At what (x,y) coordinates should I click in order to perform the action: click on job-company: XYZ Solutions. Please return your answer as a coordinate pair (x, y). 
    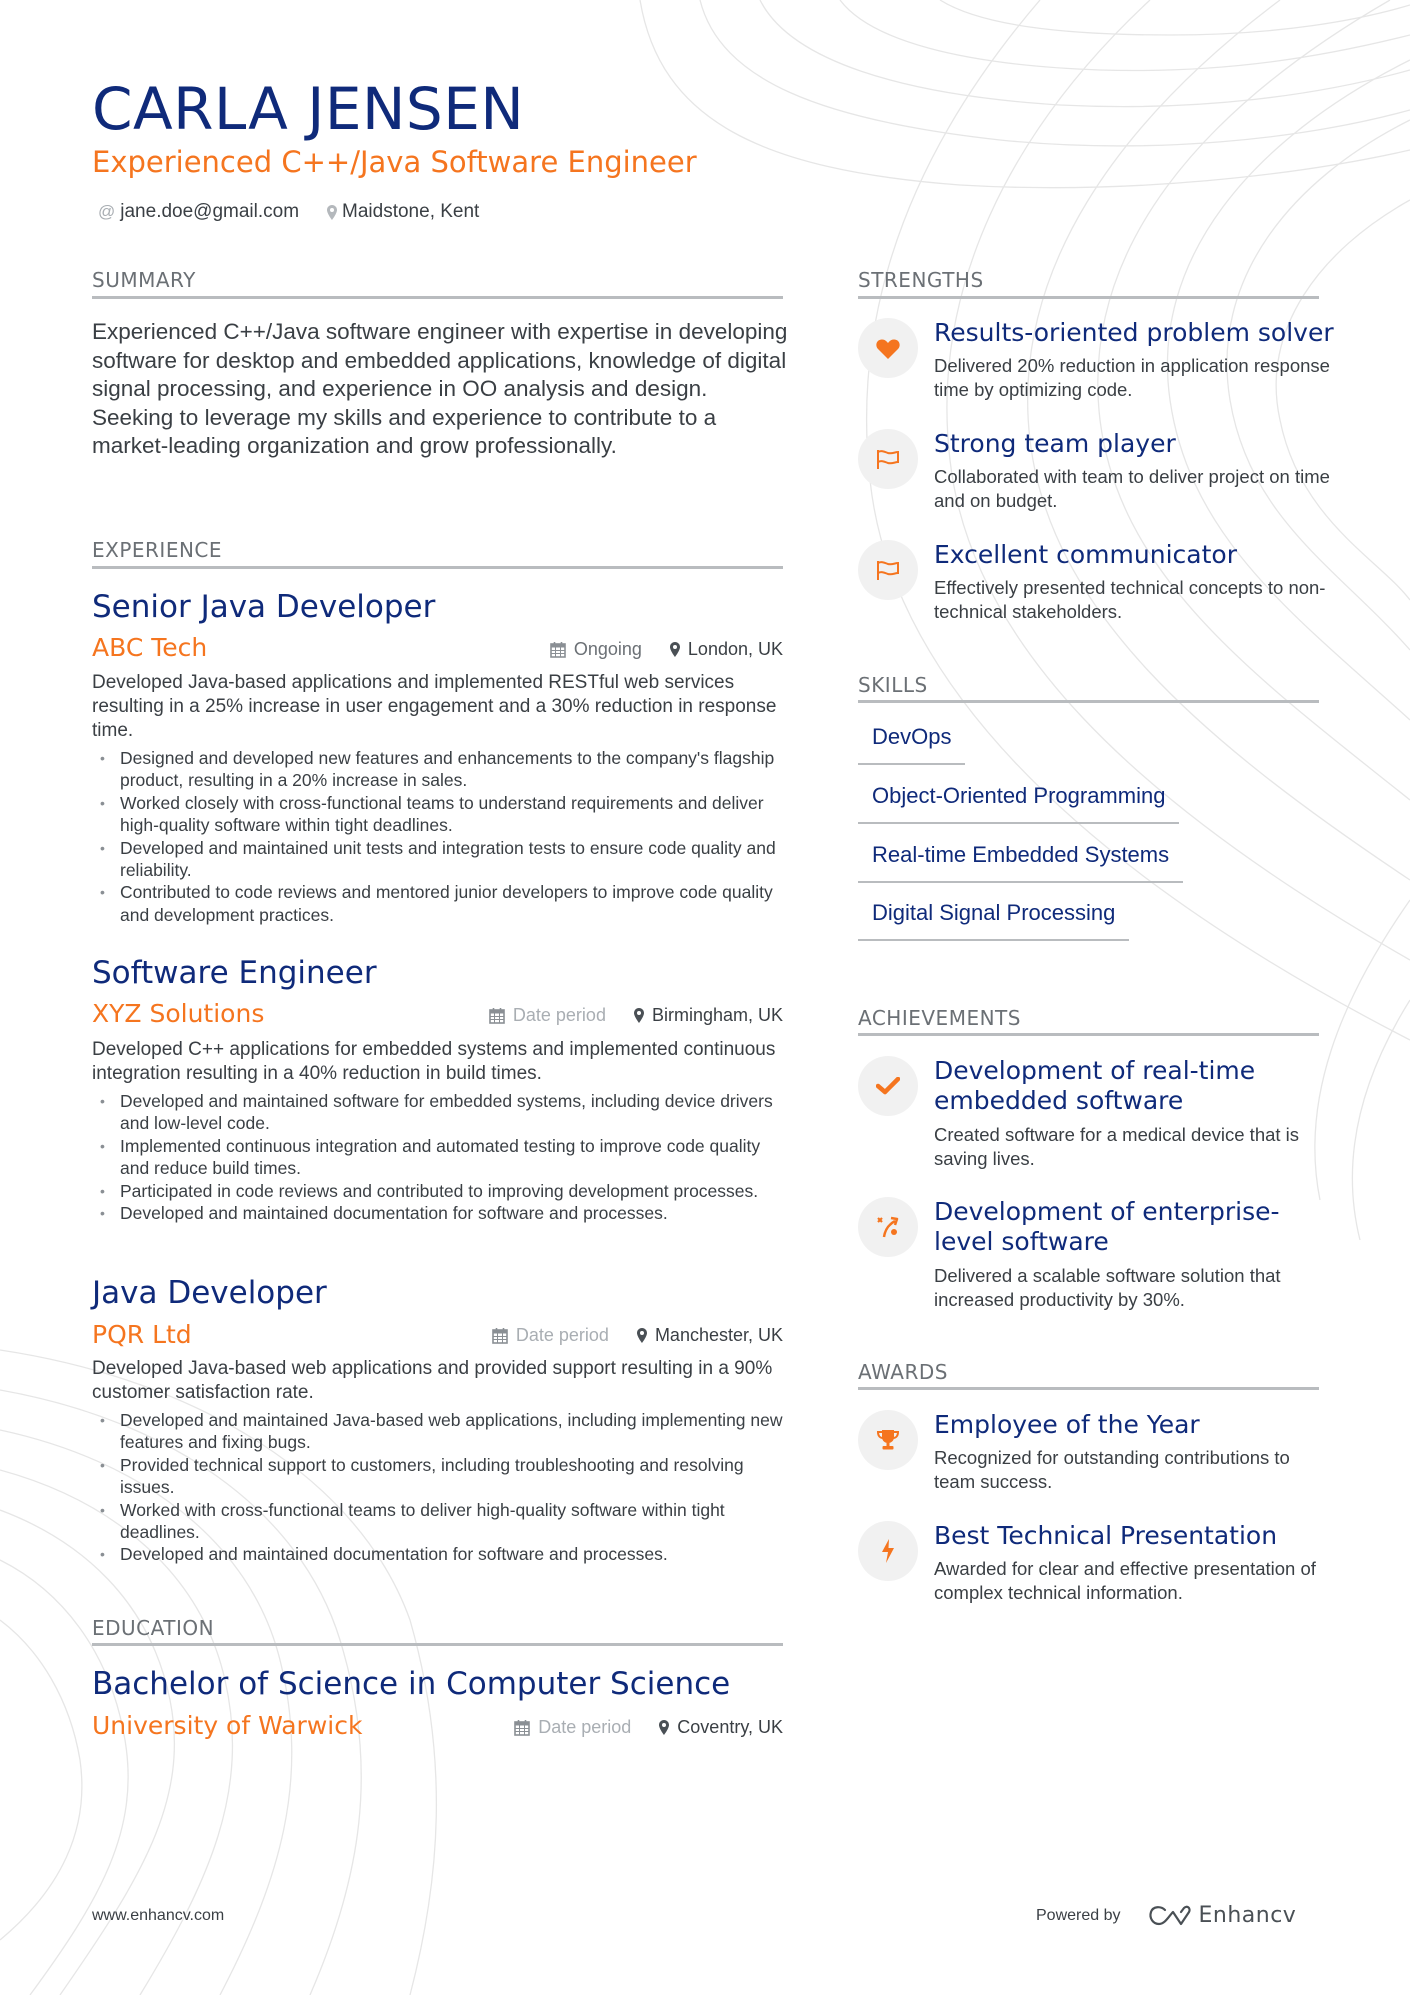
    Looking at the image, I should click on (178, 1013).